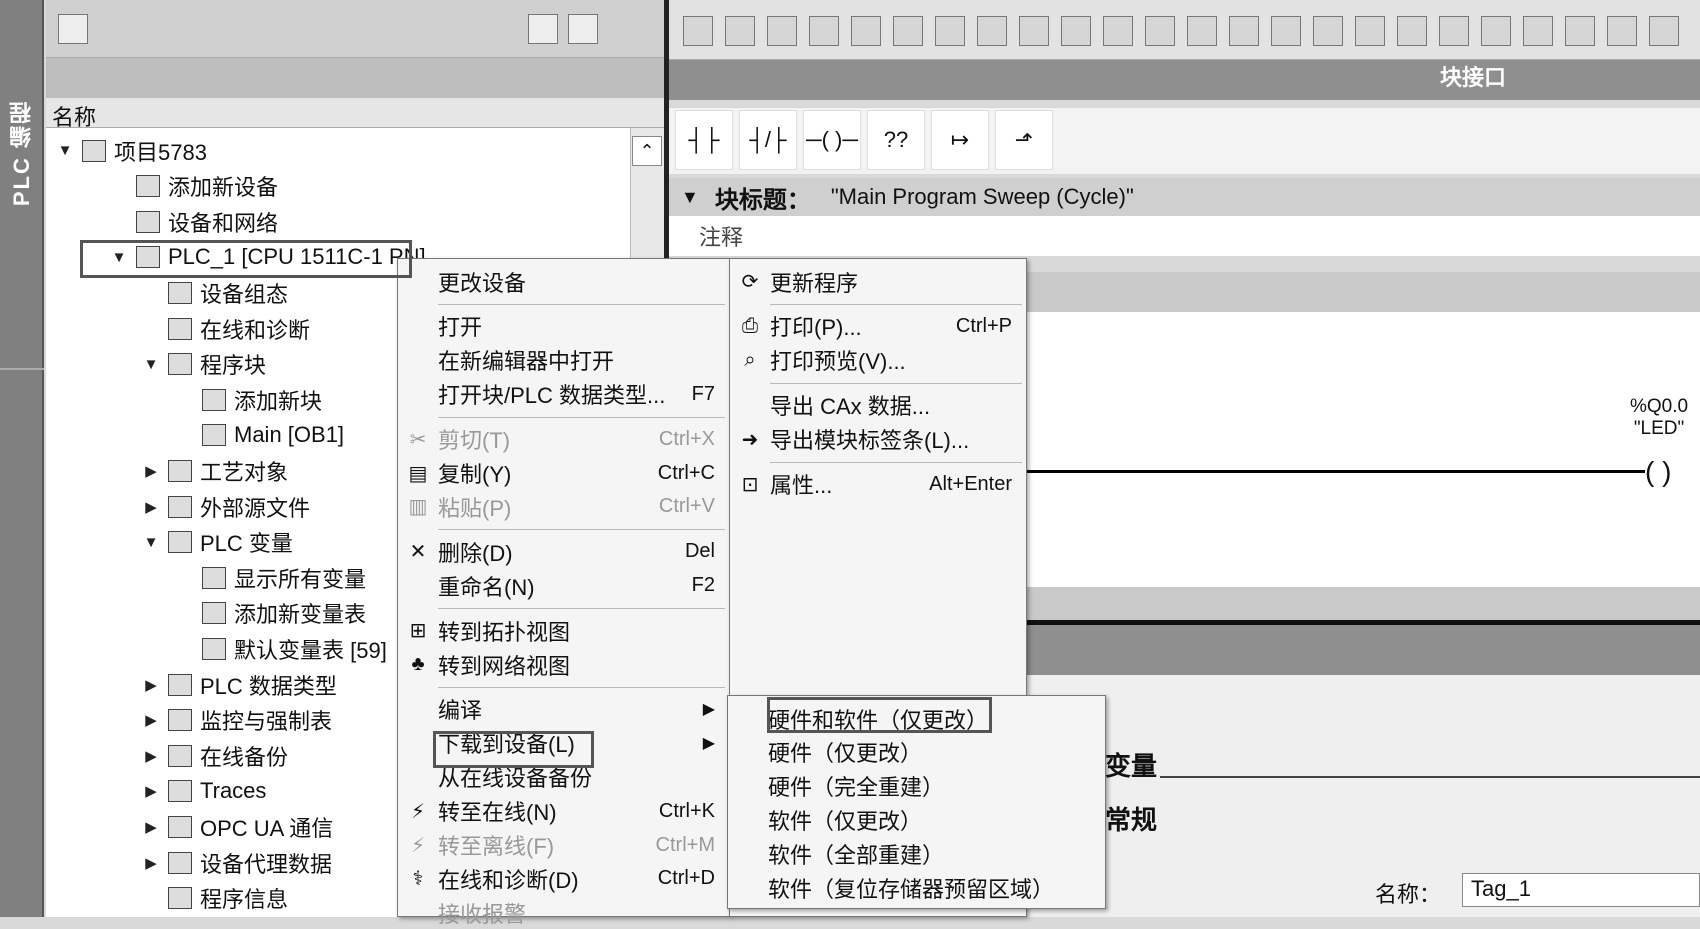  I want to click on menu-item: 软件（全部重建）, so click(916, 854).